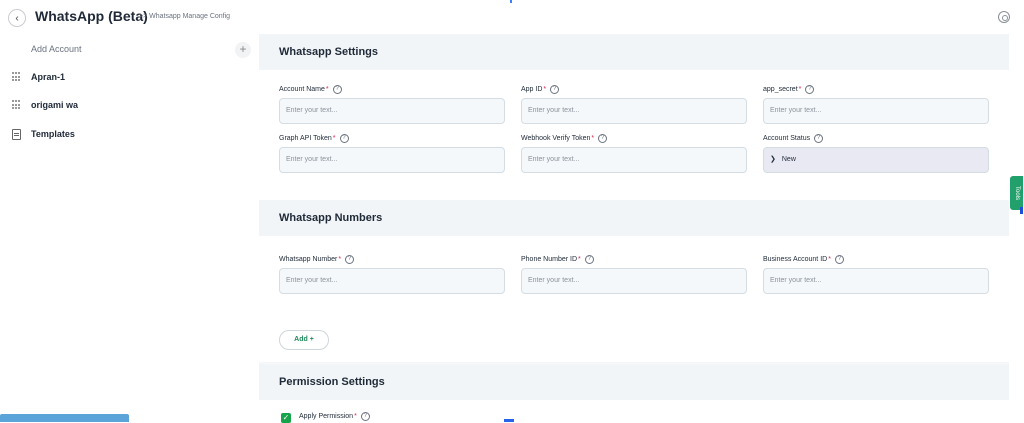 This screenshot has width=1024, height=423. I want to click on field-label: Account Name, so click(302, 89).